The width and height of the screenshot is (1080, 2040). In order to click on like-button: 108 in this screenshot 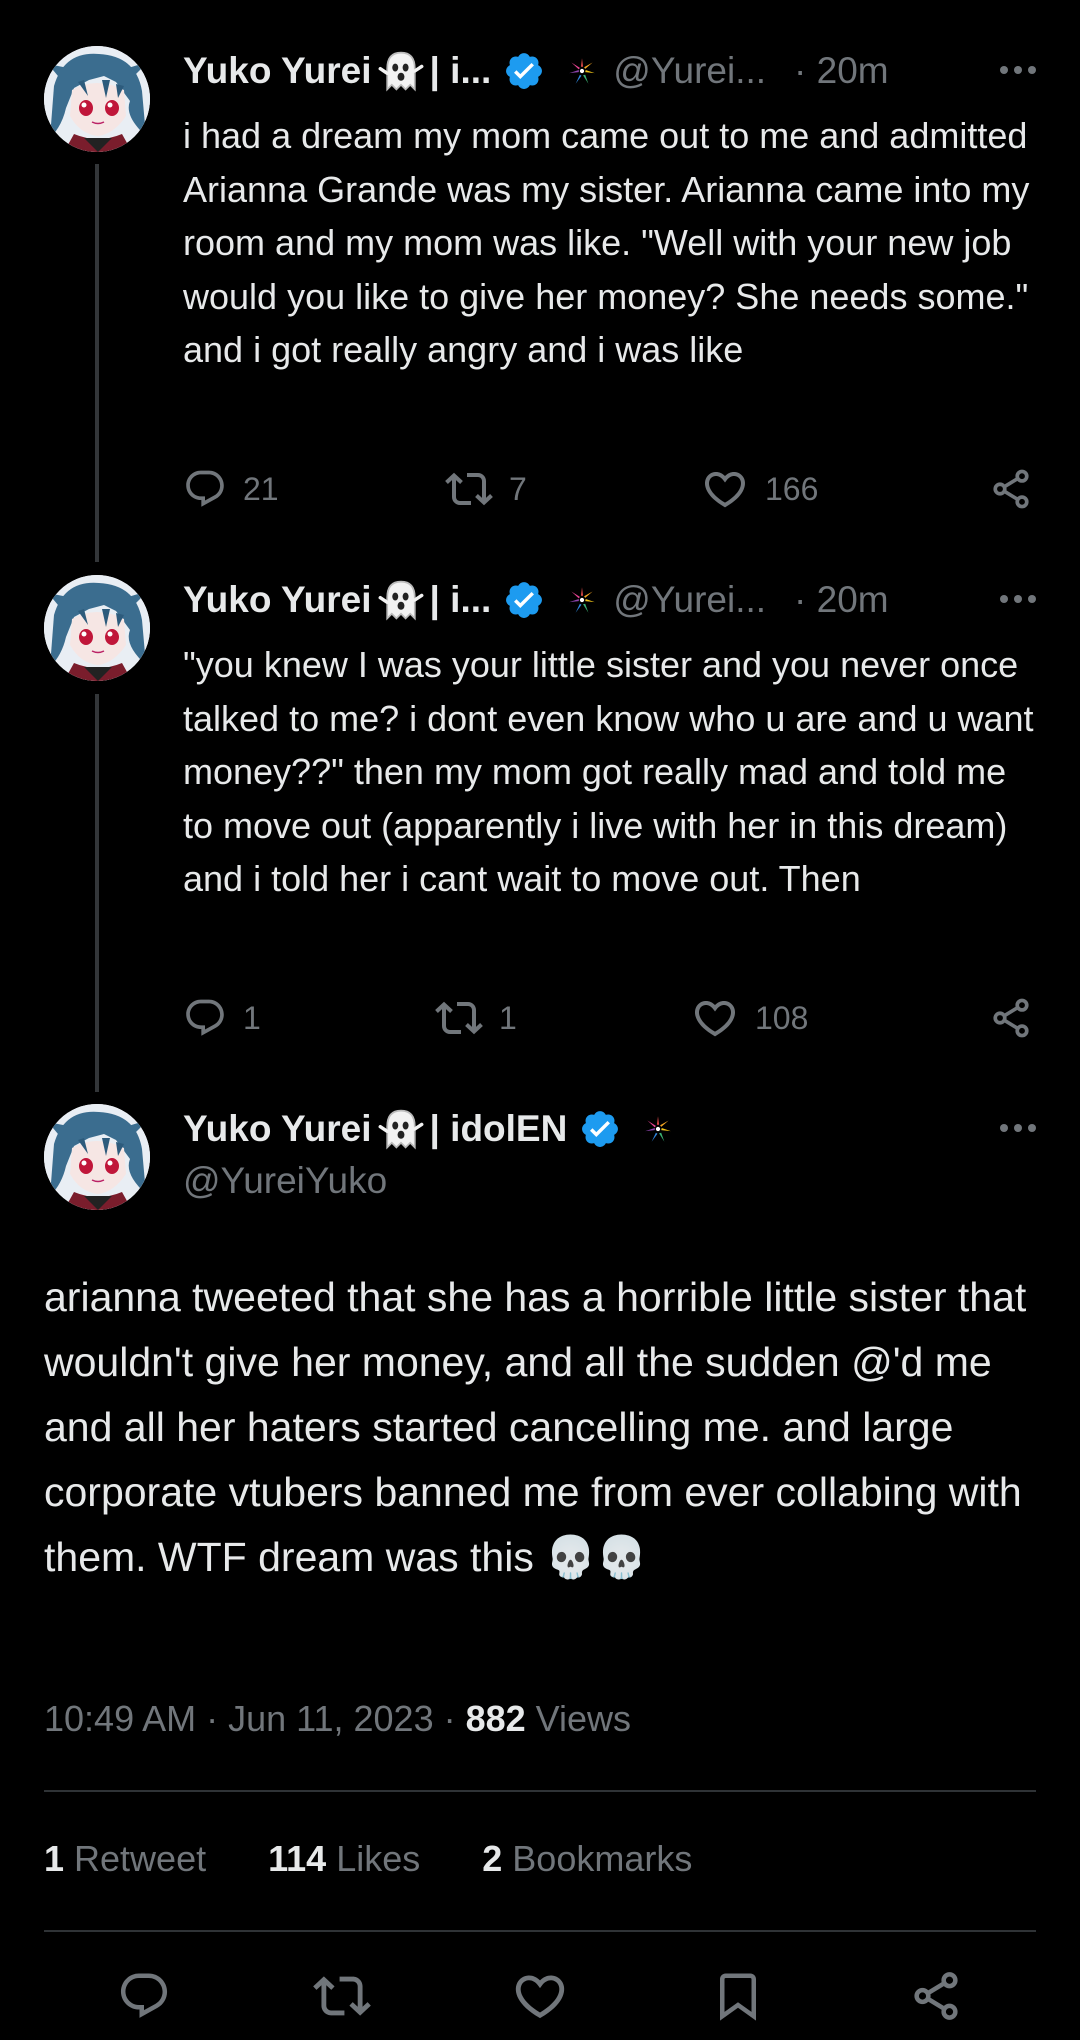, I will do `click(749, 1018)`.